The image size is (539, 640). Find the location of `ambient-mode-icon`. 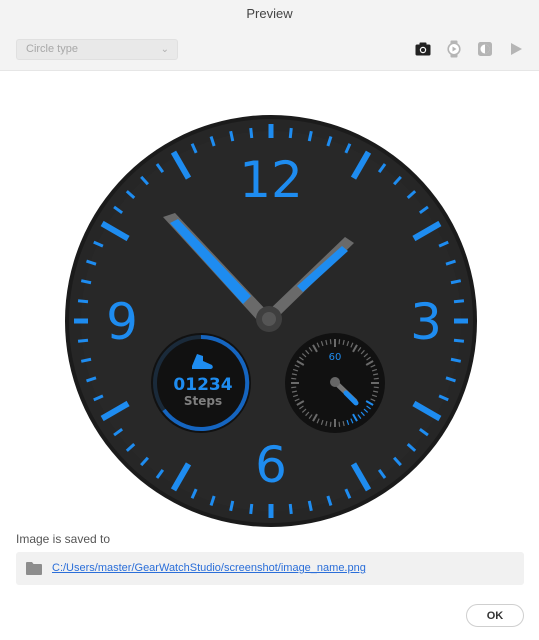

ambient-mode-icon is located at coordinates (485, 49).